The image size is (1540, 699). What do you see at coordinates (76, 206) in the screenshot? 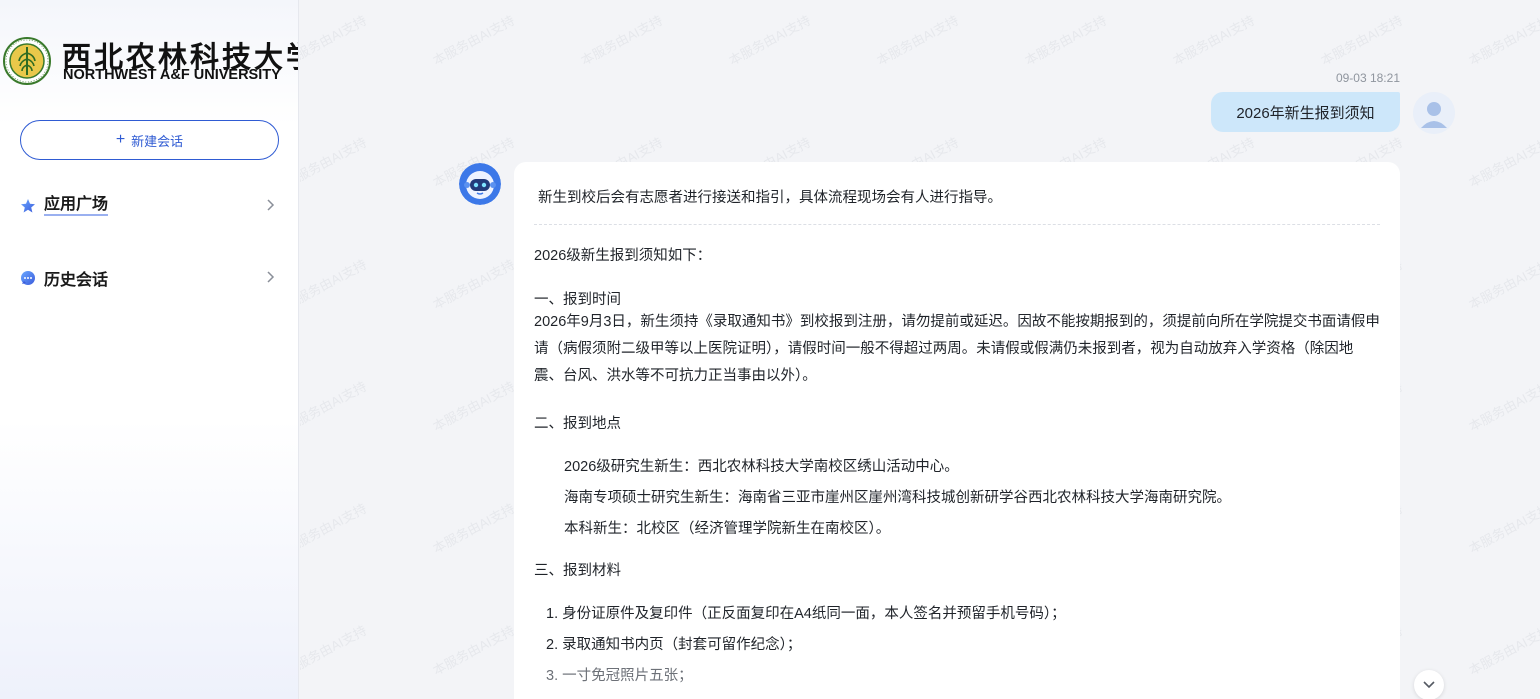
I see `sidebar-item-label: 应用广场` at bounding box center [76, 206].